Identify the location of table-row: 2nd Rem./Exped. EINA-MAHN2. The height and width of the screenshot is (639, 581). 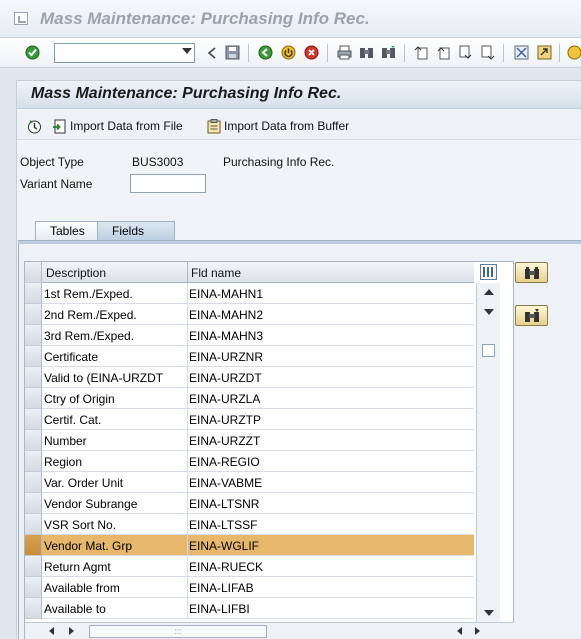
(249, 314).